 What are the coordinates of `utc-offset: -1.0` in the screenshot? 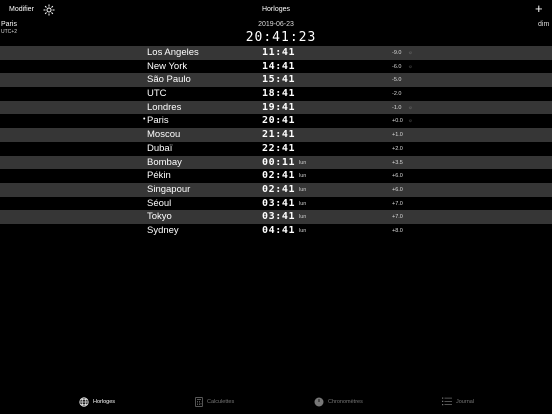 It's located at (397, 107).